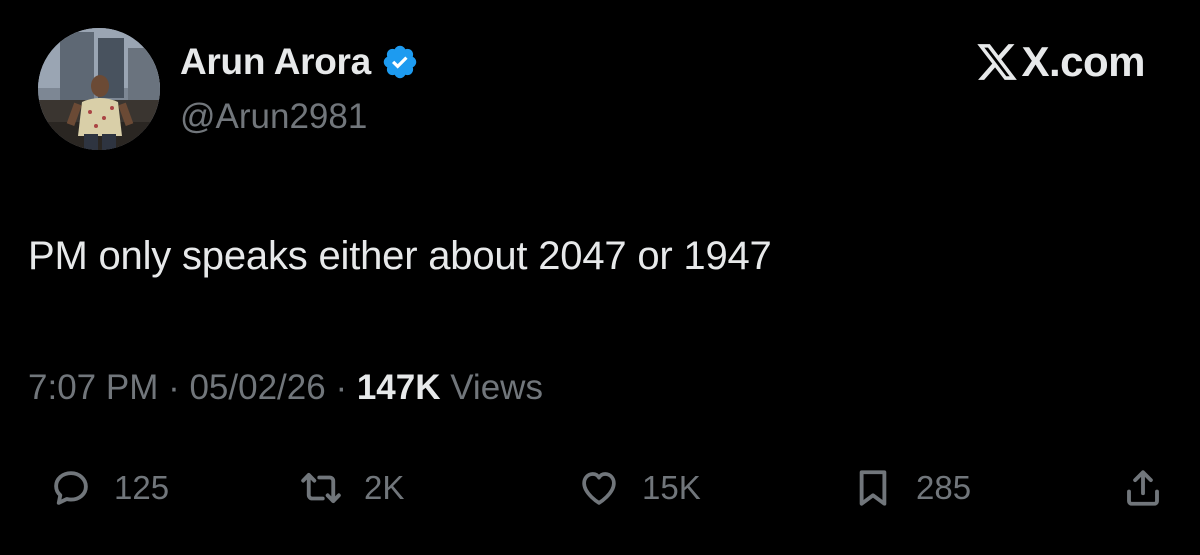 The width and height of the screenshot is (1200, 555). I want to click on views-label: Views, so click(491, 387).